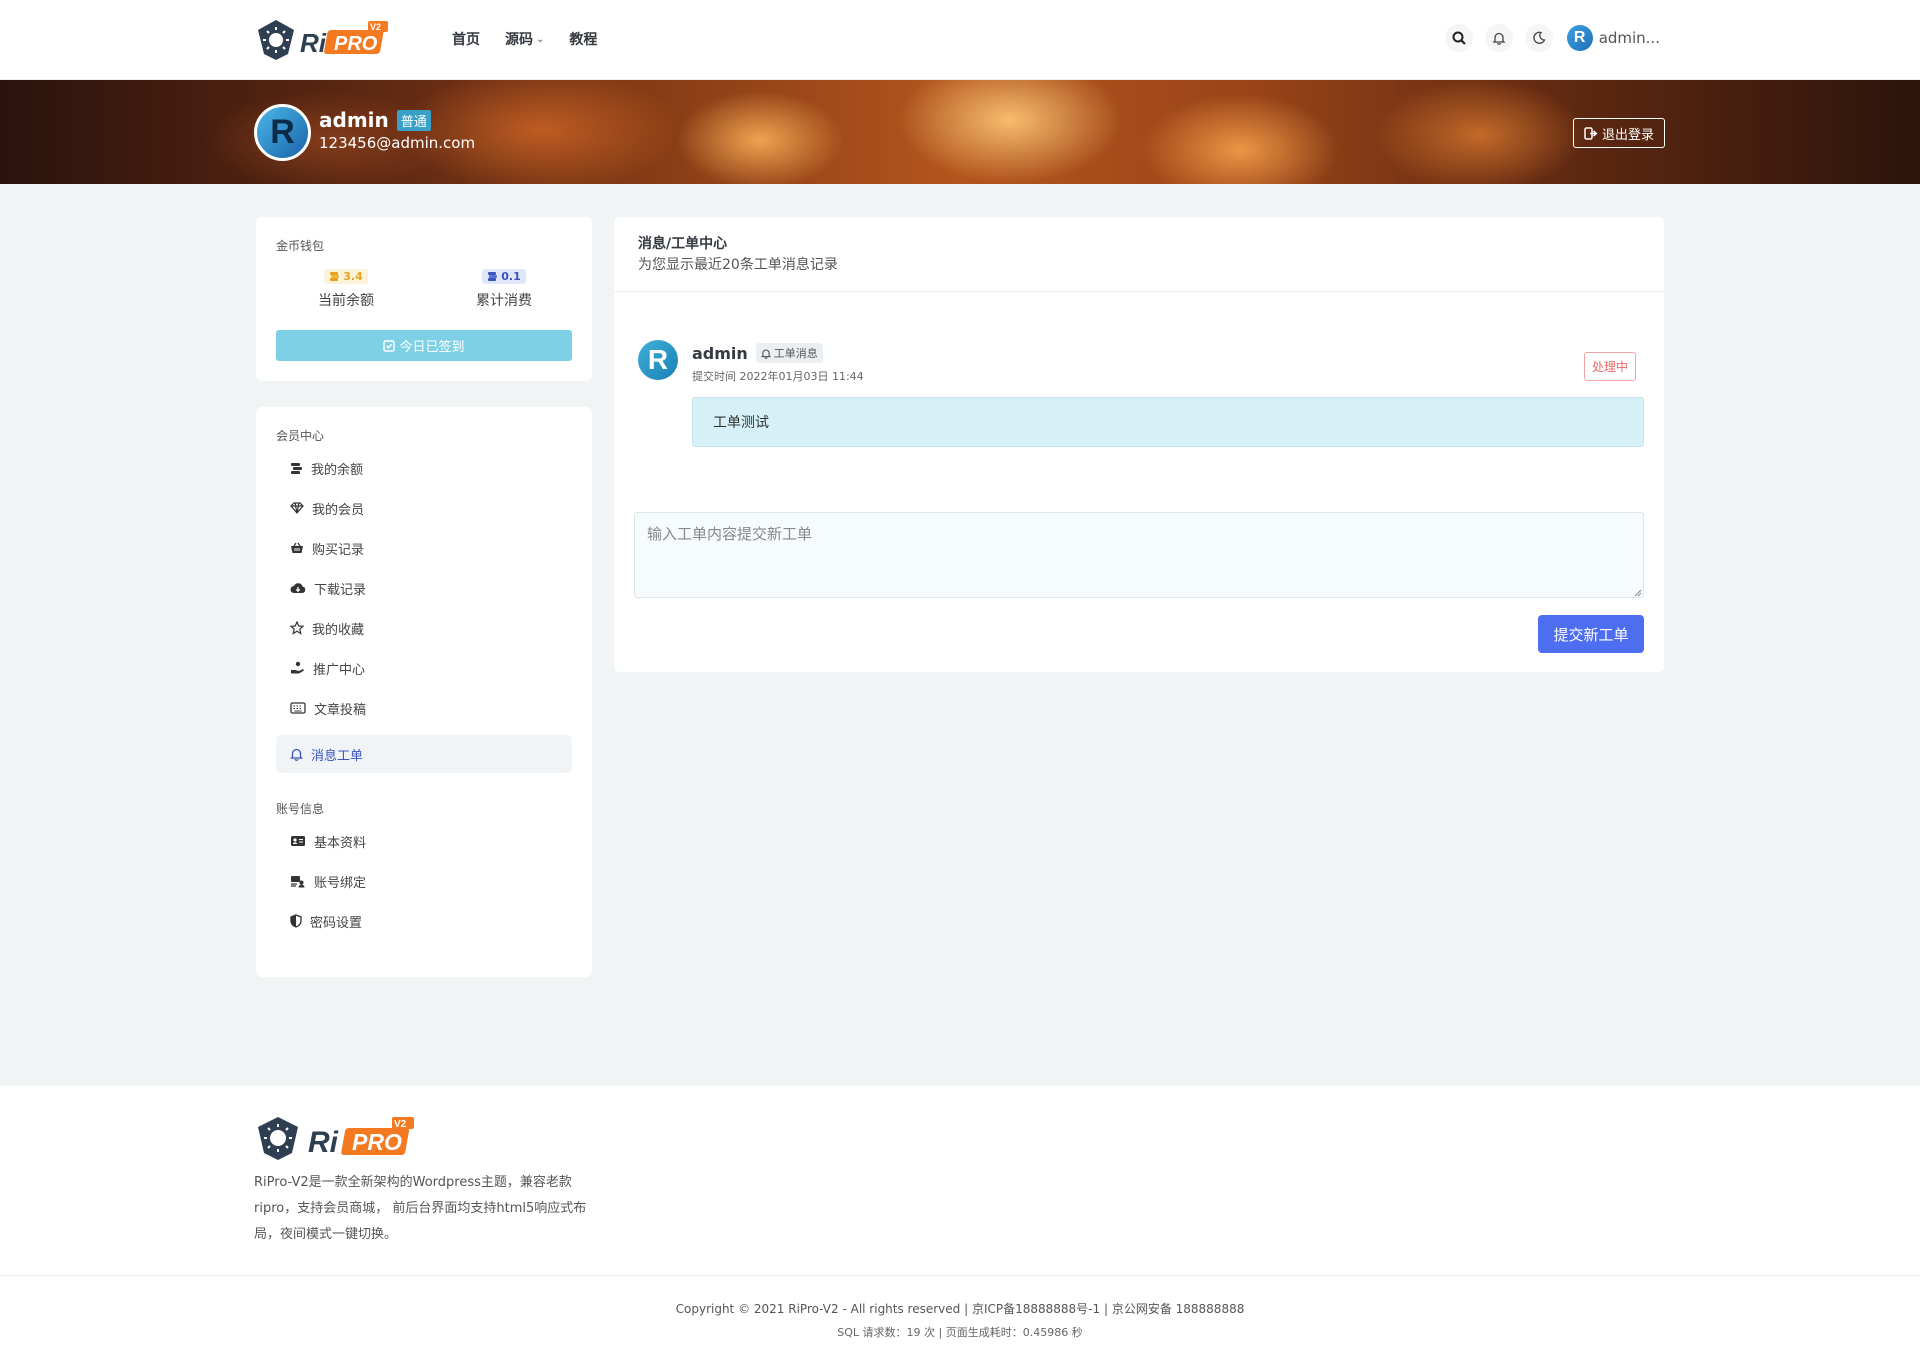  What do you see at coordinates (298, 708) in the screenshot?
I see `keyboard-icon` at bounding box center [298, 708].